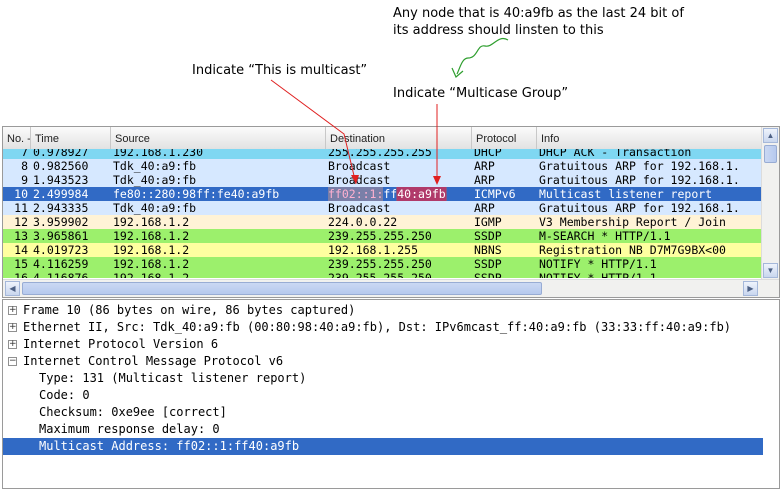  I want to click on detail-line: Type: 131 (Multicast listener report), so click(383, 378).